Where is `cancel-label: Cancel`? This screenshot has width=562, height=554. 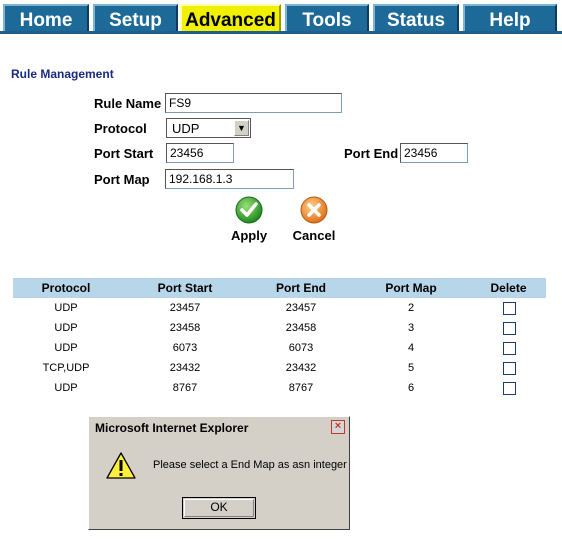 cancel-label: Cancel is located at coordinates (314, 235).